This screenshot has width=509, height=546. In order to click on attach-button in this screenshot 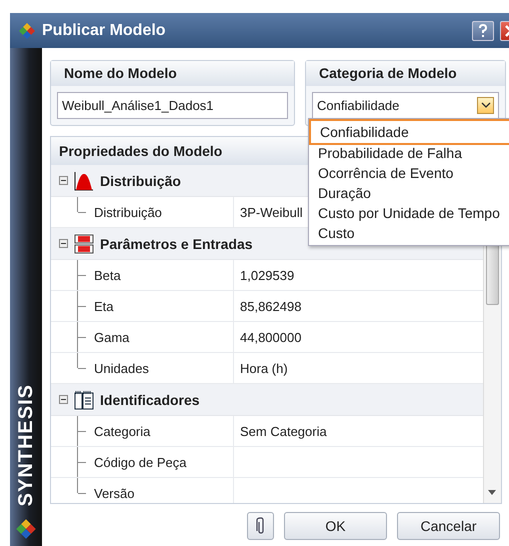, I will do `click(260, 526)`.